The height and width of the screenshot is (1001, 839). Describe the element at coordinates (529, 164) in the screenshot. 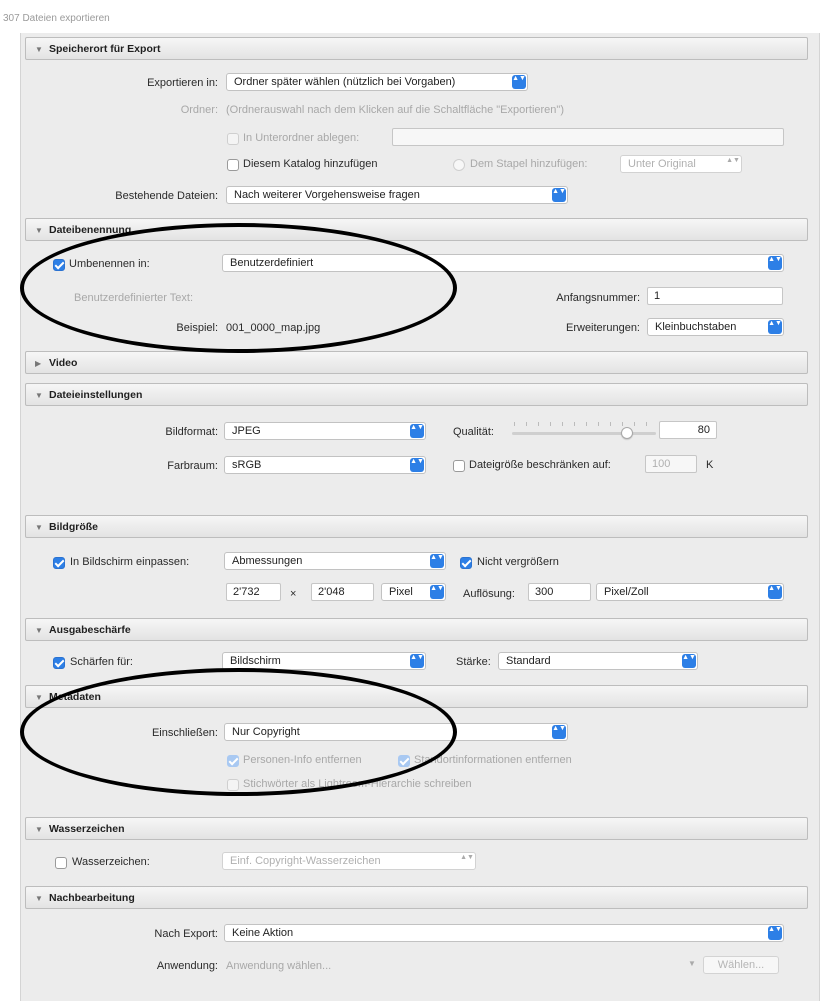

I see `stapel-label: Dem Stapel hinzufügen:` at that location.